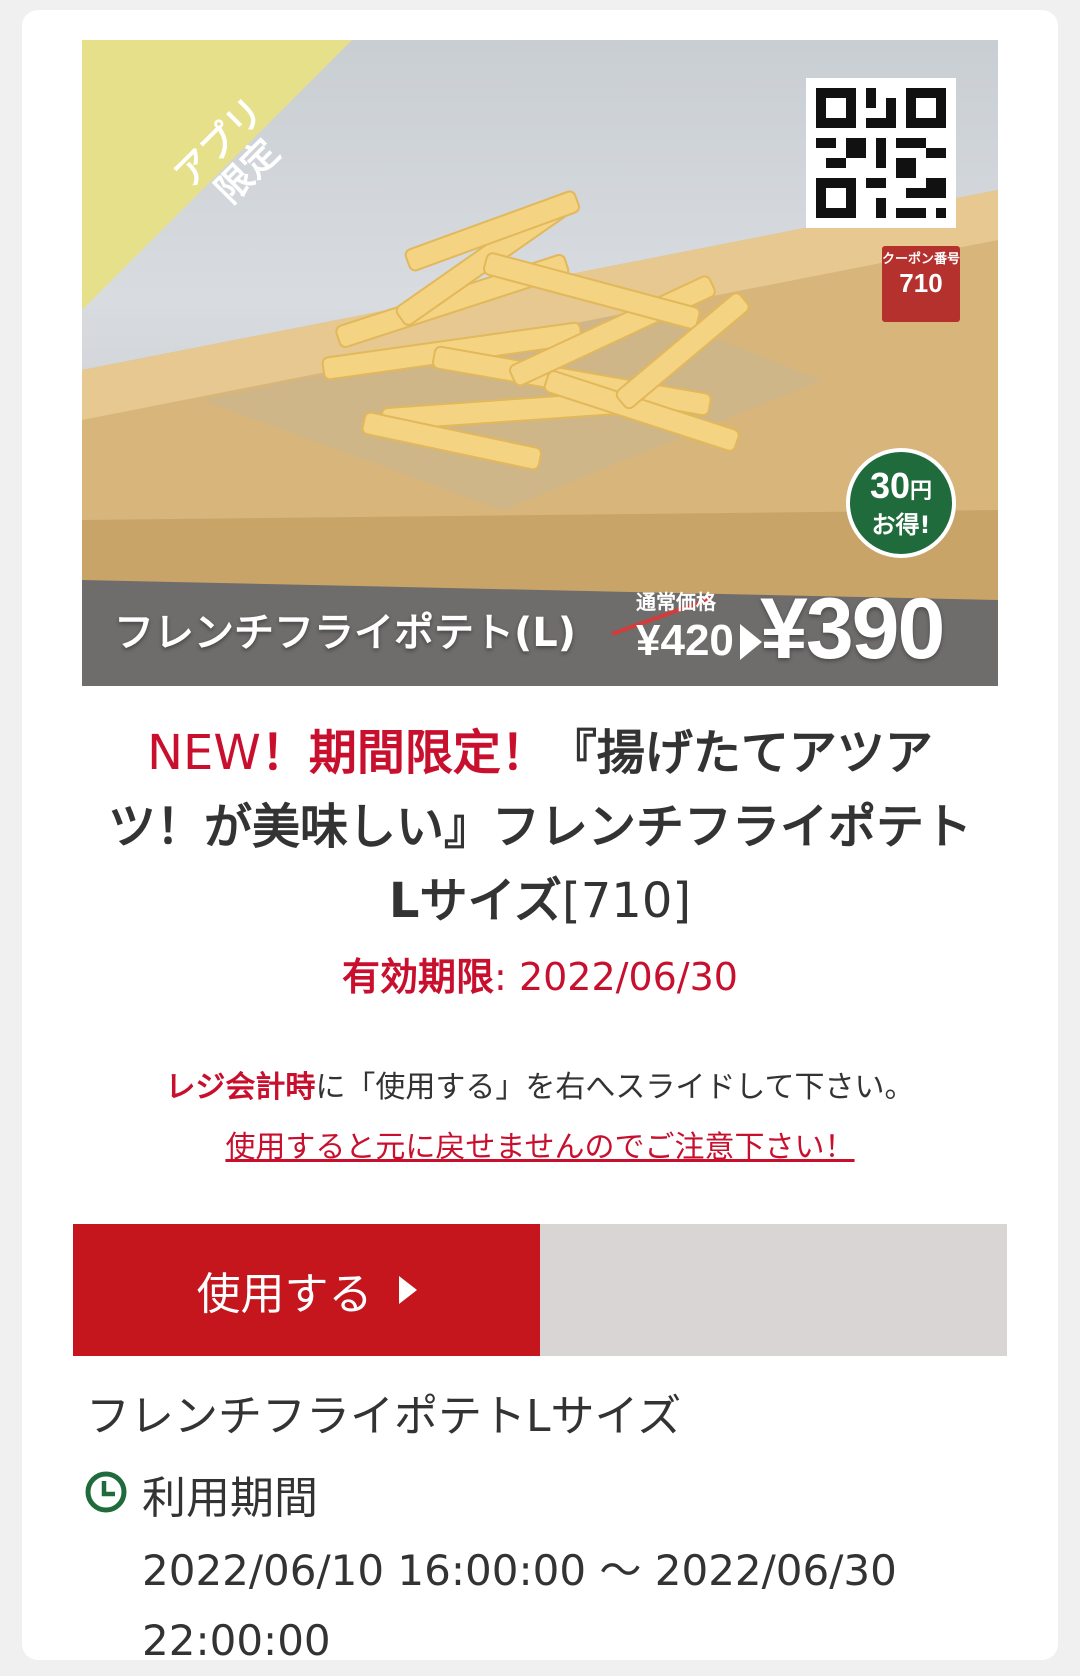  I want to click on use-coupon-slider: 使用する, so click(540, 1290).